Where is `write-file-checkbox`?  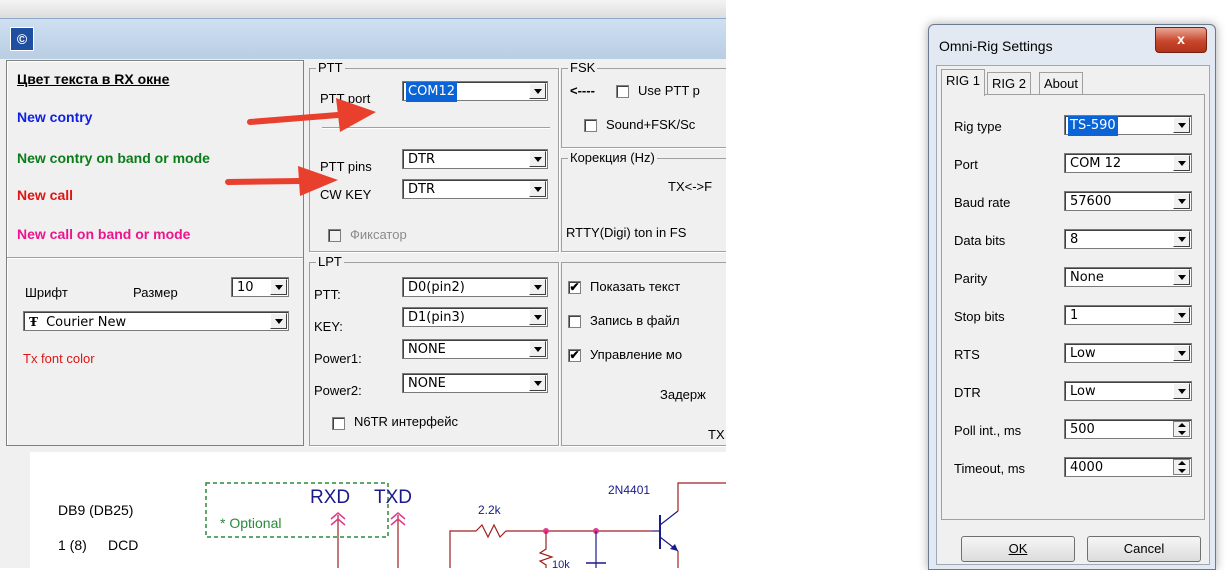 write-file-checkbox is located at coordinates (574, 321).